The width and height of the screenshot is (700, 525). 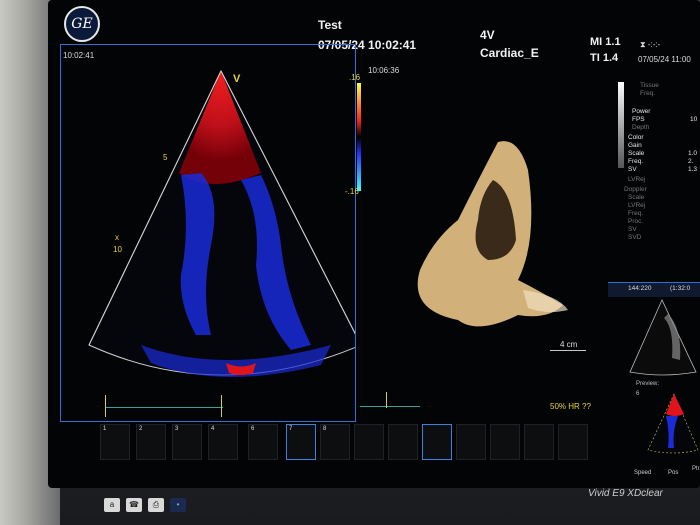 I want to click on menu-fps-value: 10, so click(x=694, y=119).